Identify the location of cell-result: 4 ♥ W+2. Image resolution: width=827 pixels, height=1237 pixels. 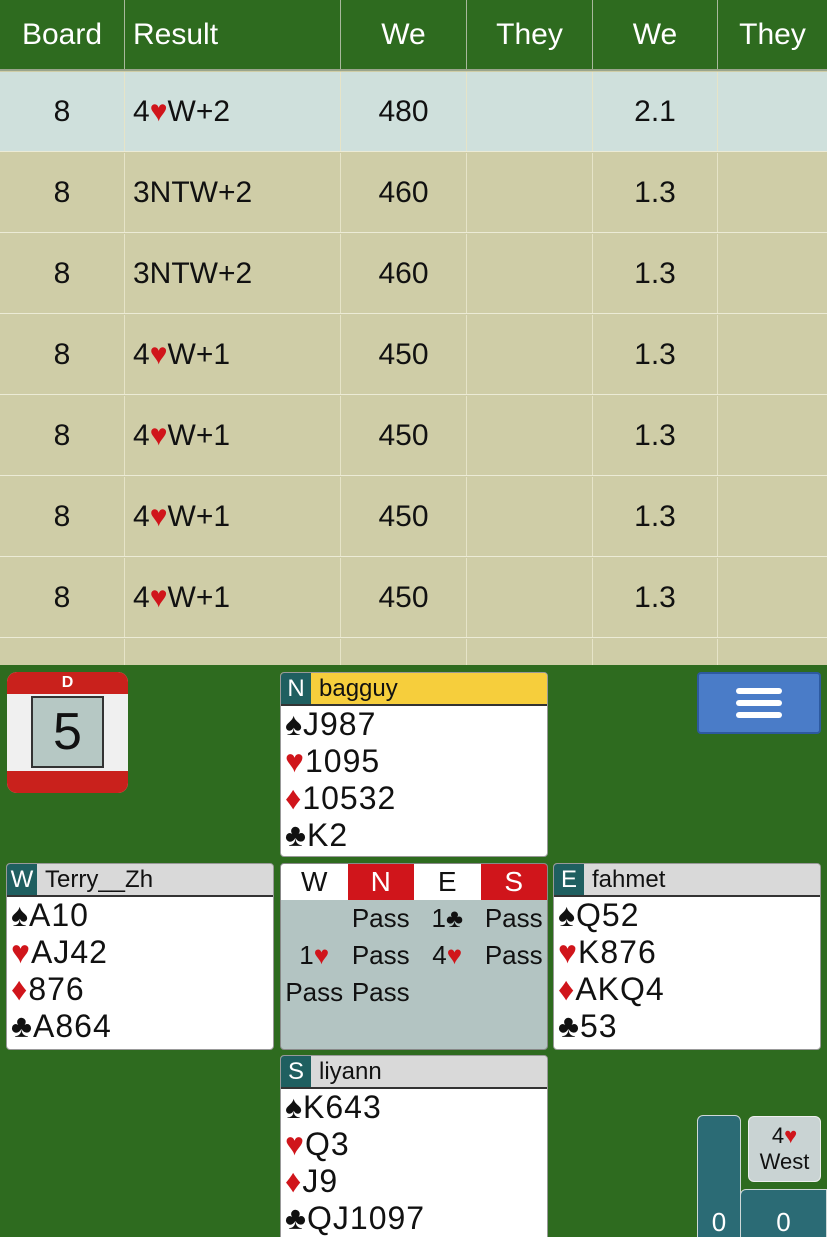
(233, 111).